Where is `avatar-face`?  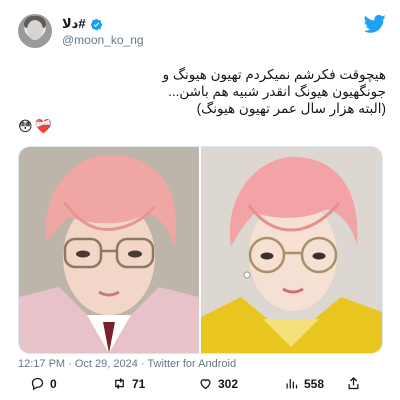
avatar-face is located at coordinates (35, 30).